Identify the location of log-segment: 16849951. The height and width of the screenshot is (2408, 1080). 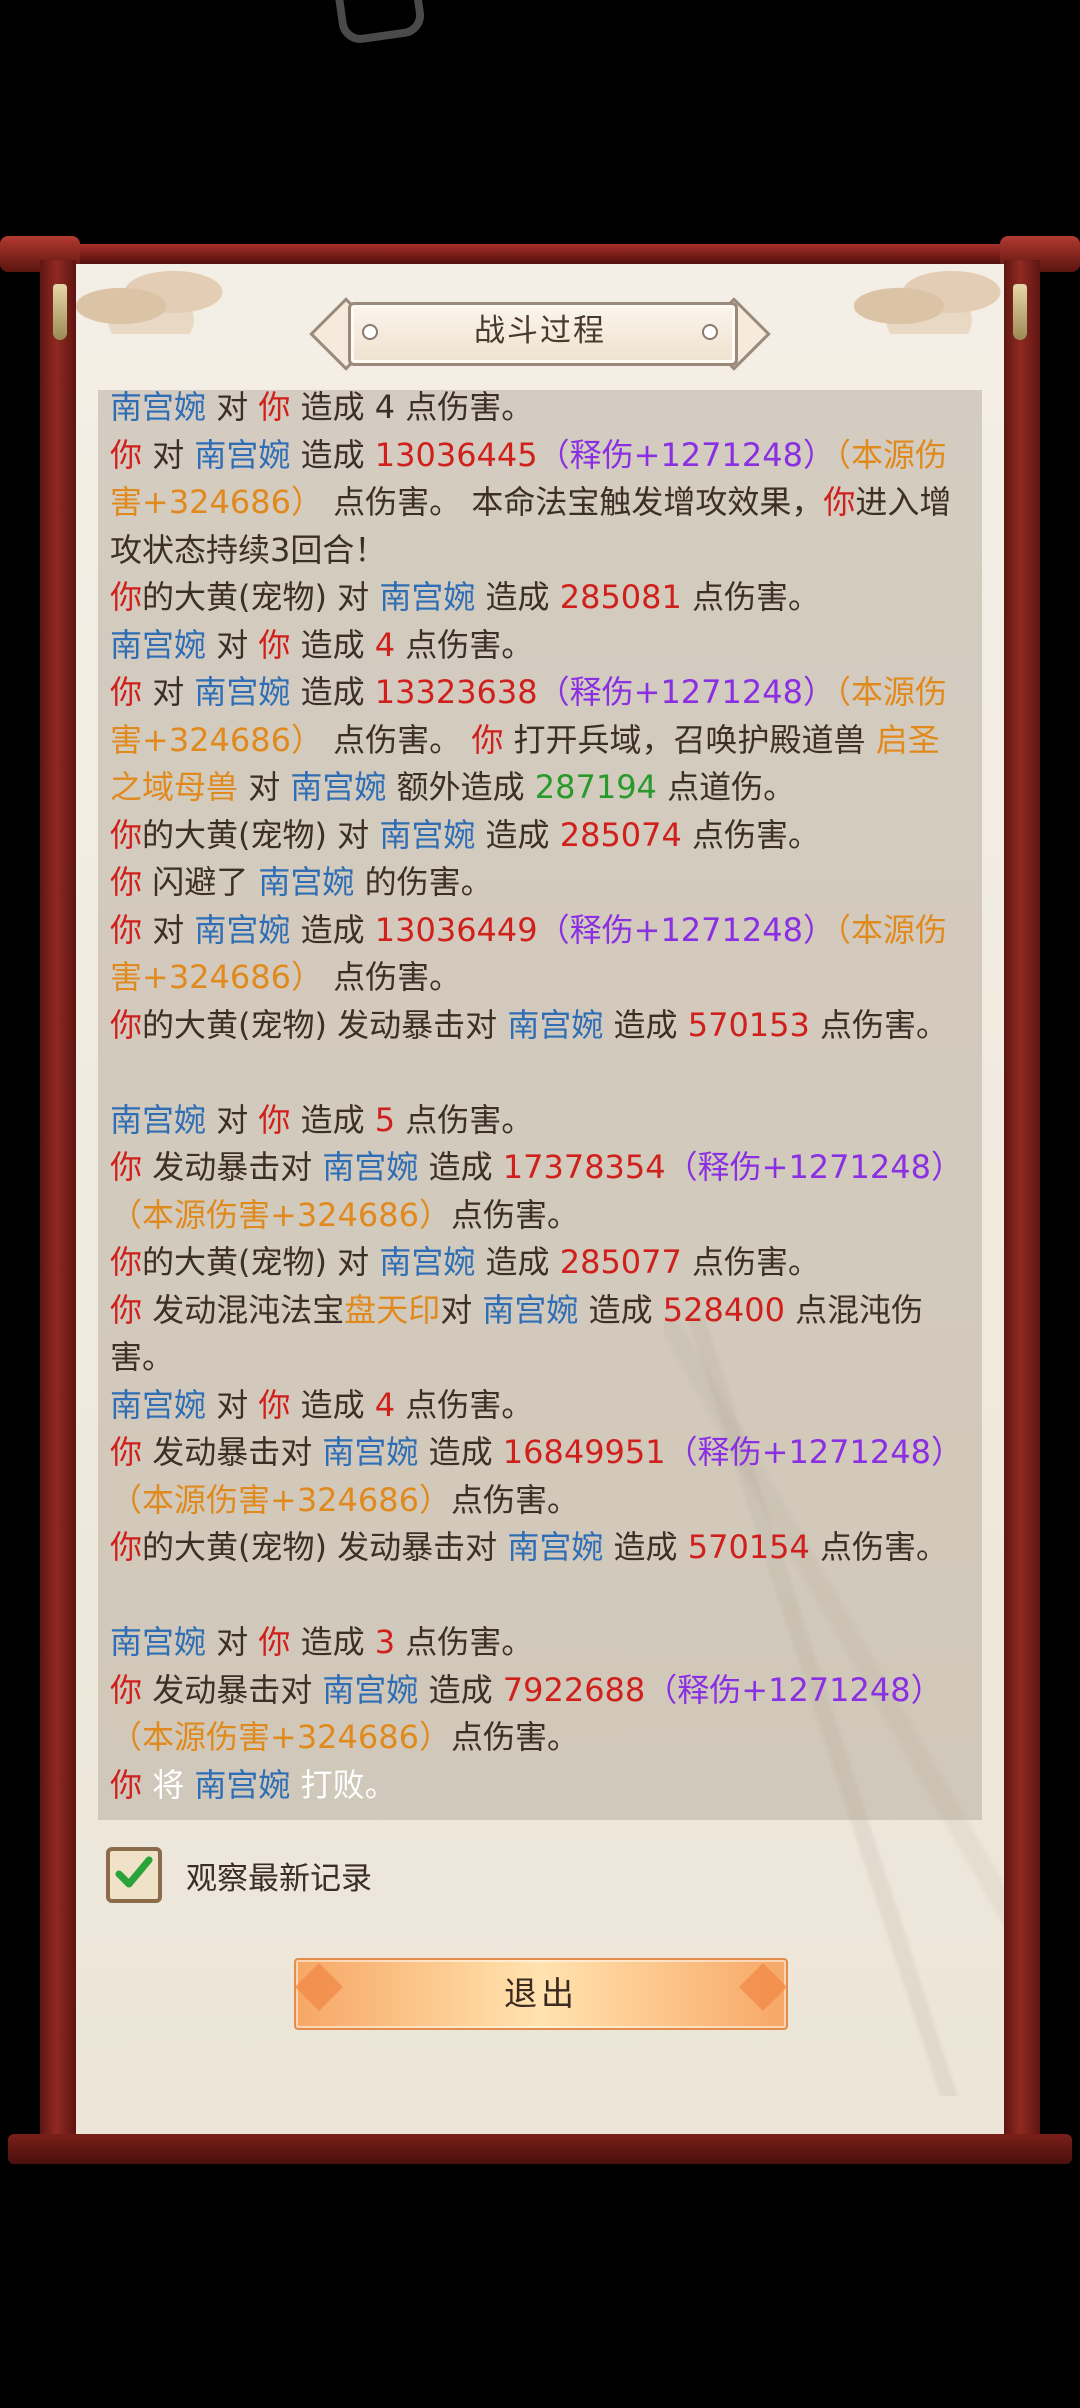
(584, 1452).